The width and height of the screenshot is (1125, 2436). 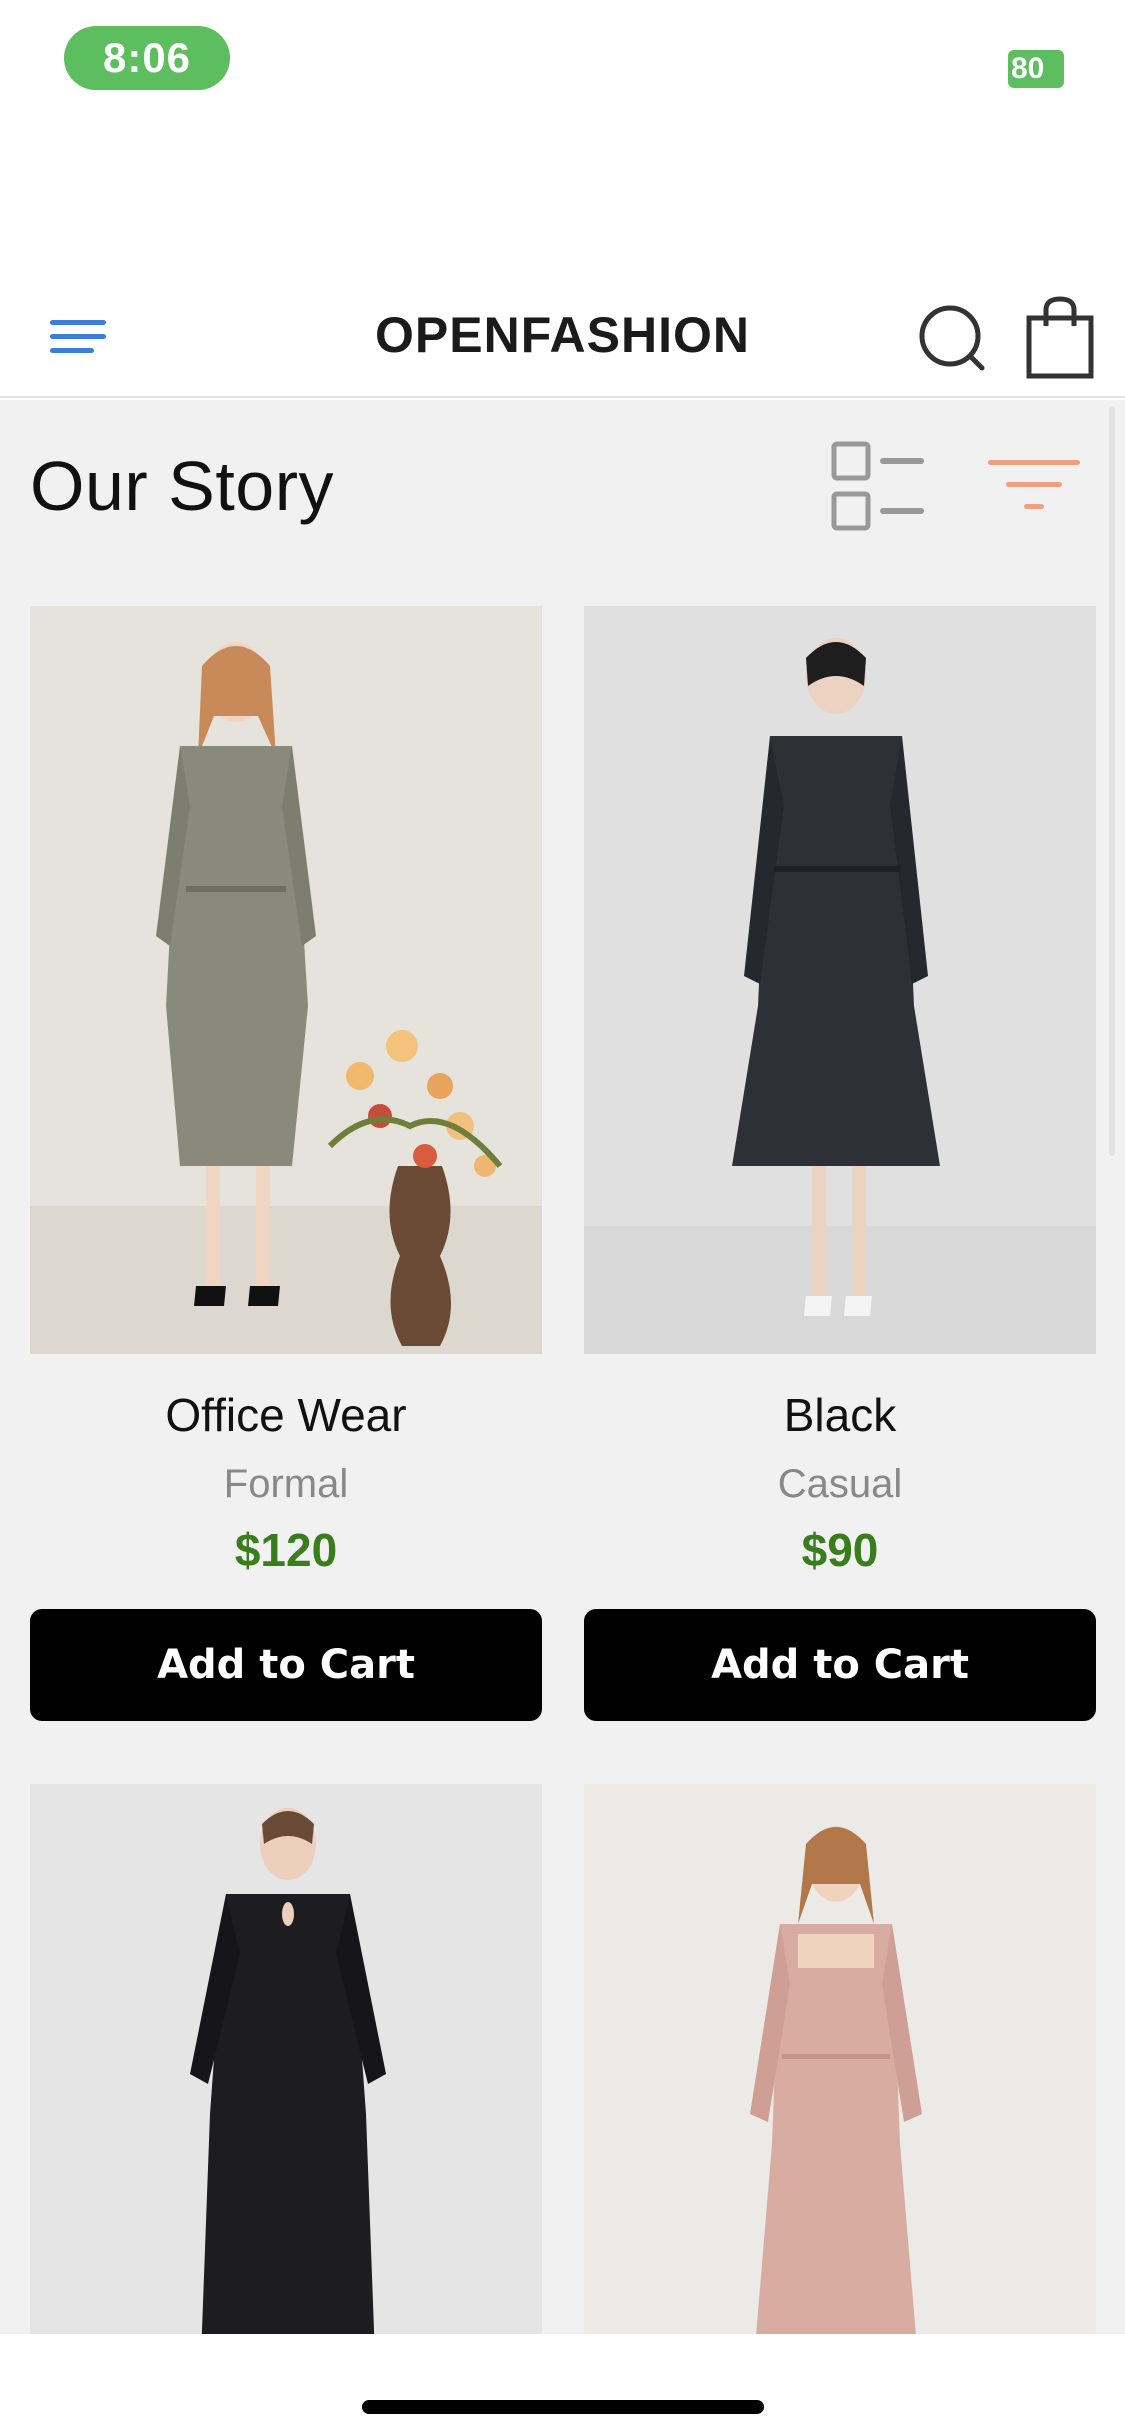 What do you see at coordinates (1060, 337) in the screenshot?
I see `shopping-bag-icon` at bounding box center [1060, 337].